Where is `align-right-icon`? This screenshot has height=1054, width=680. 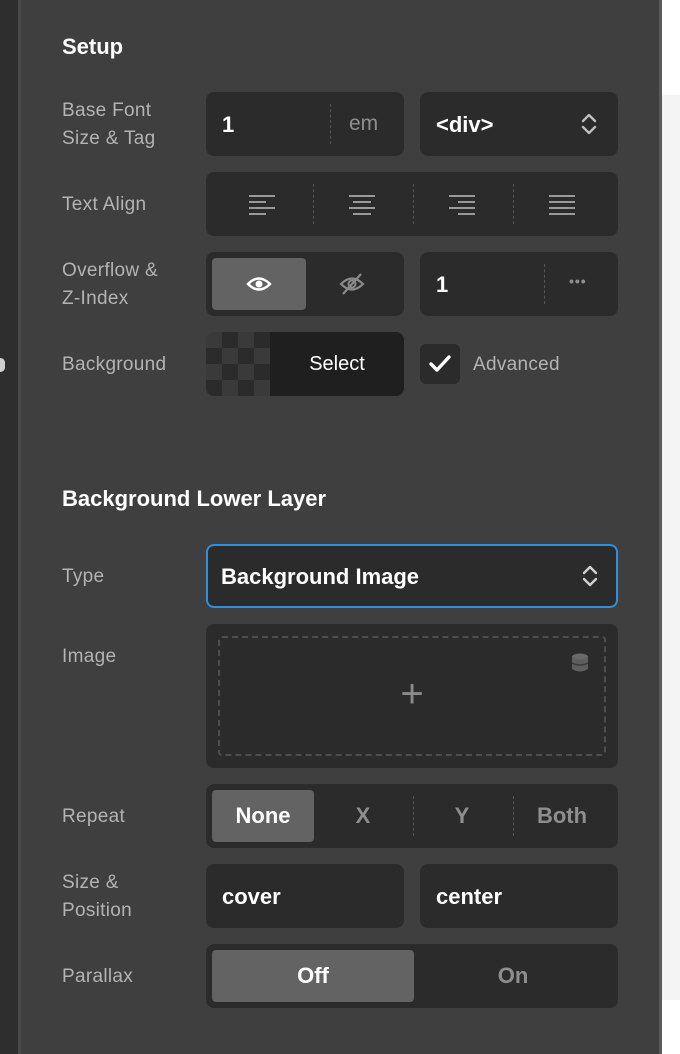 align-right-icon is located at coordinates (462, 204).